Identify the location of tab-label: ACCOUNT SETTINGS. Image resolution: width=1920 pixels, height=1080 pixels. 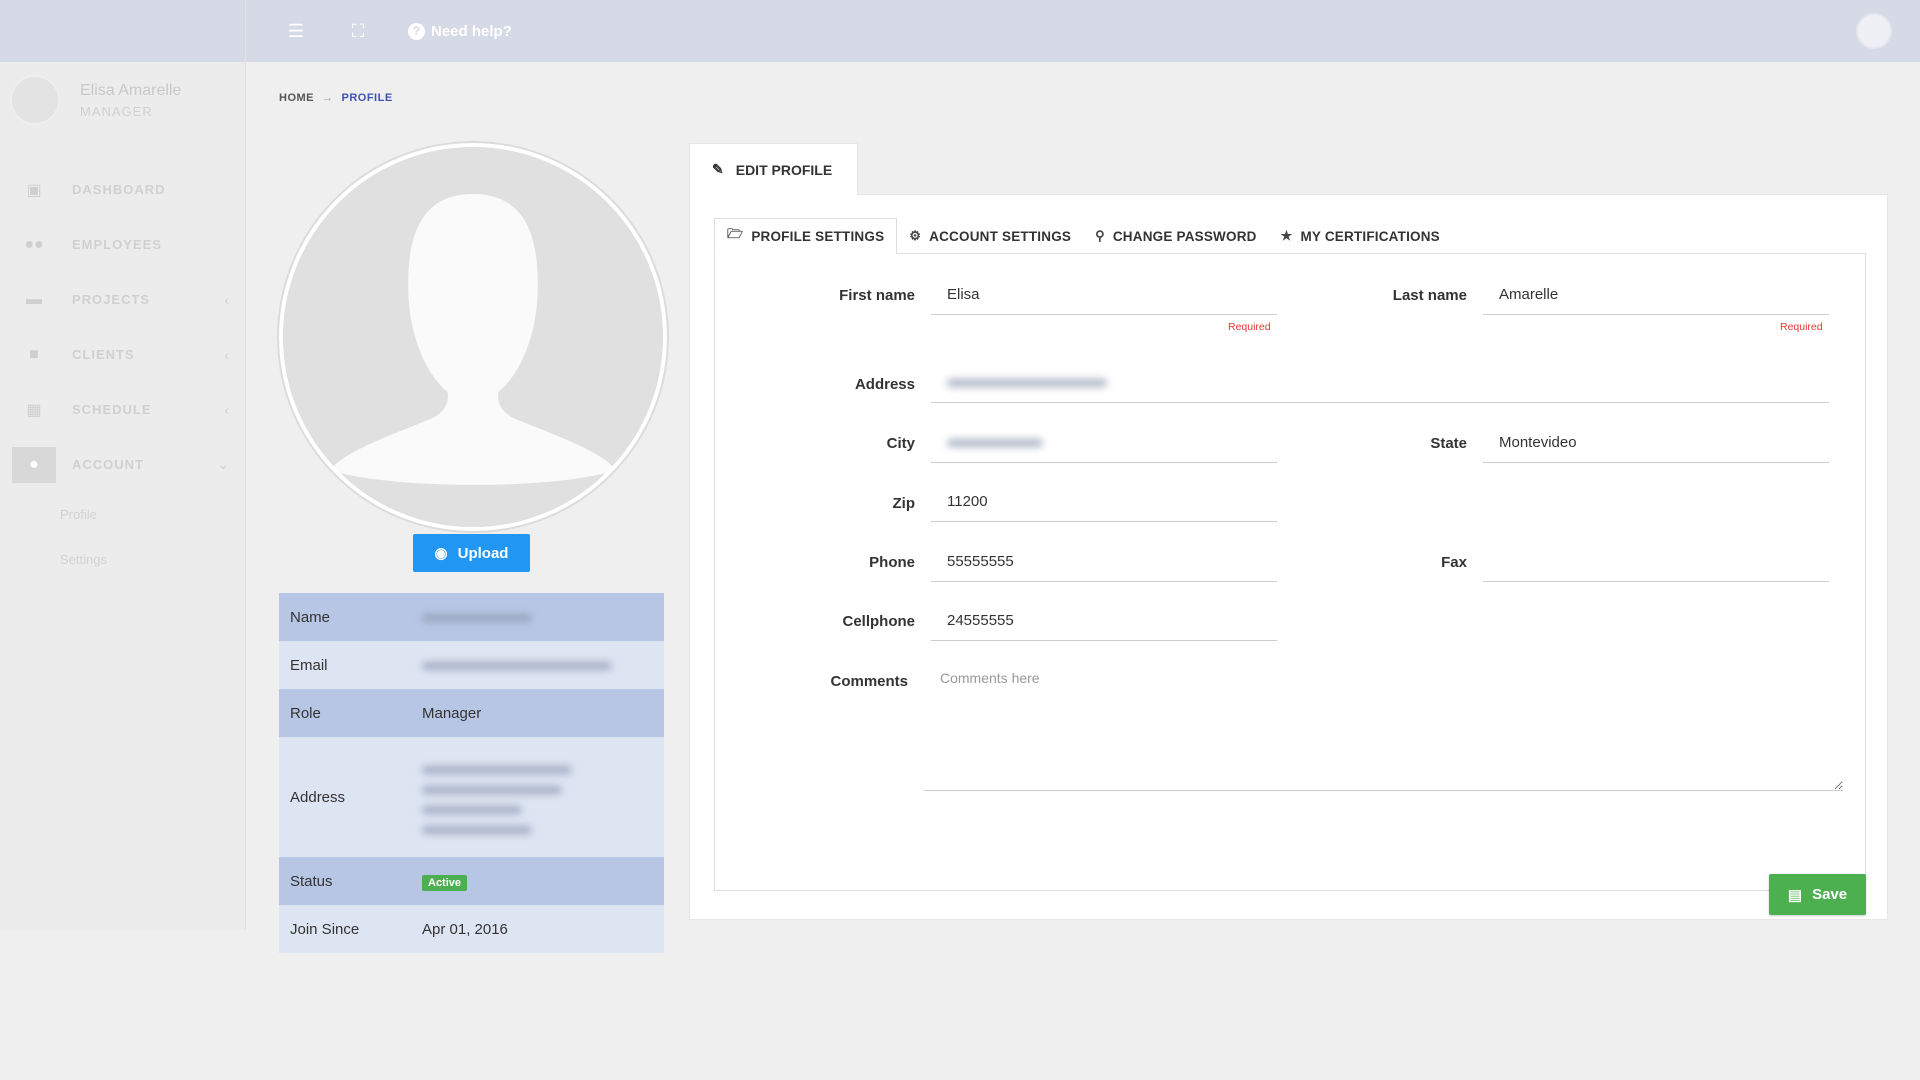
(1000, 236).